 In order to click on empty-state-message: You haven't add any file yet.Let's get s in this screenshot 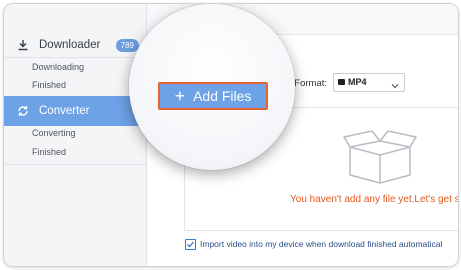, I will do `click(374, 199)`.